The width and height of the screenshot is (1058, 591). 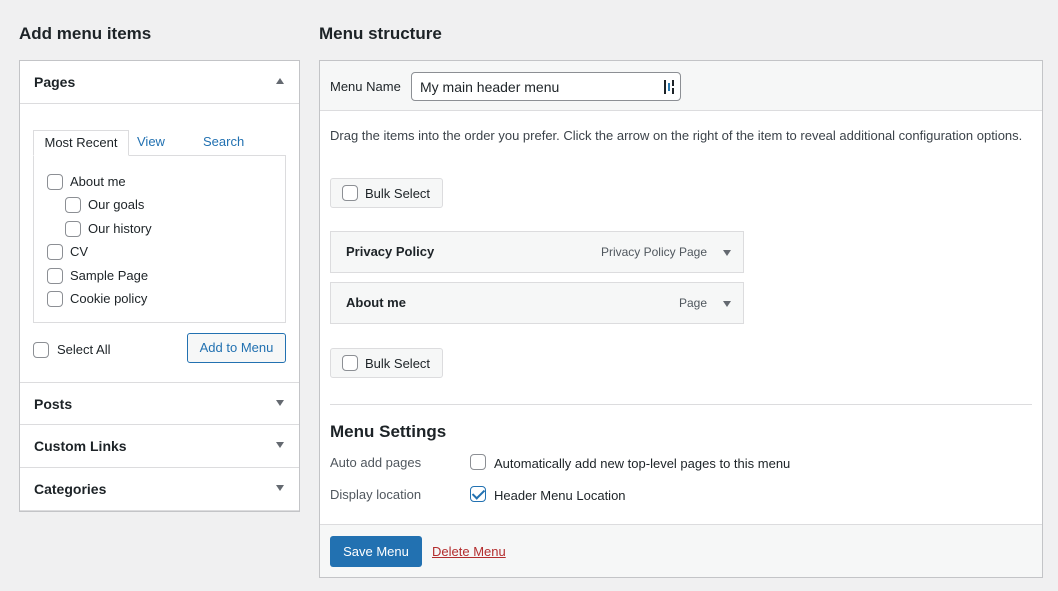 I want to click on delete-menu-link: Delete Menu, so click(x=469, y=551).